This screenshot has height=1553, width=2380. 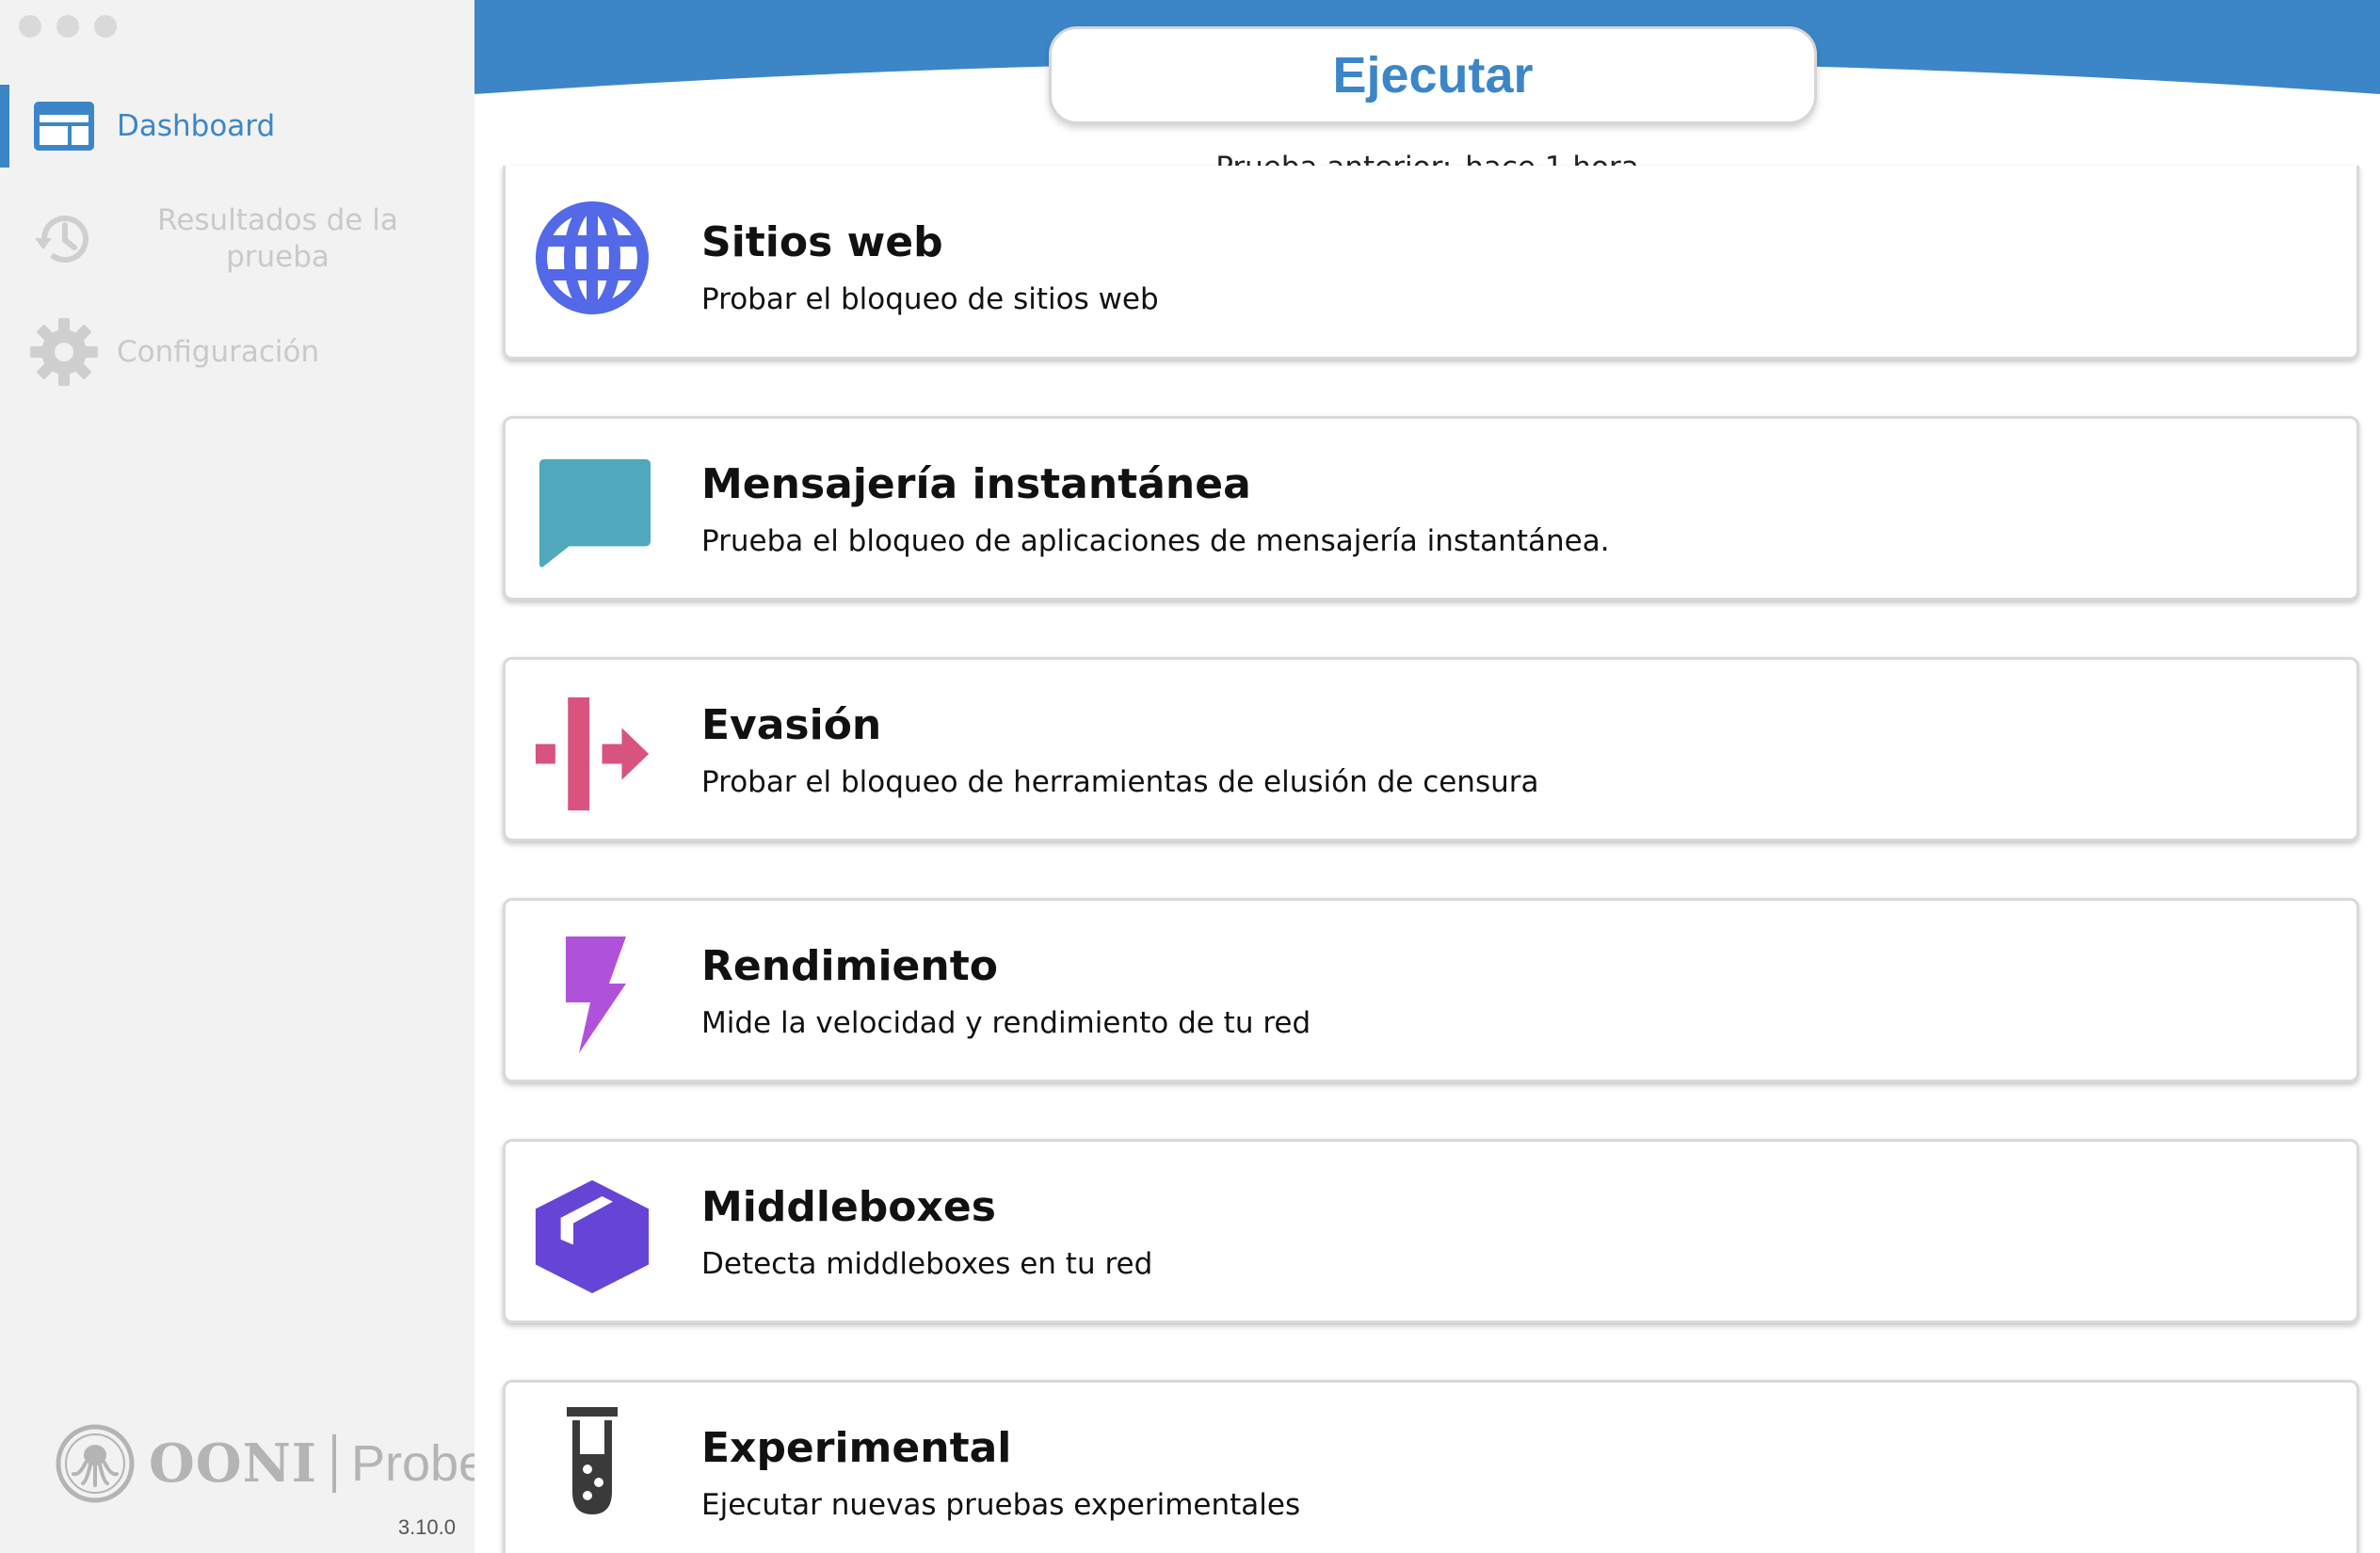 What do you see at coordinates (592, 258) in the screenshot?
I see `globe-icon` at bounding box center [592, 258].